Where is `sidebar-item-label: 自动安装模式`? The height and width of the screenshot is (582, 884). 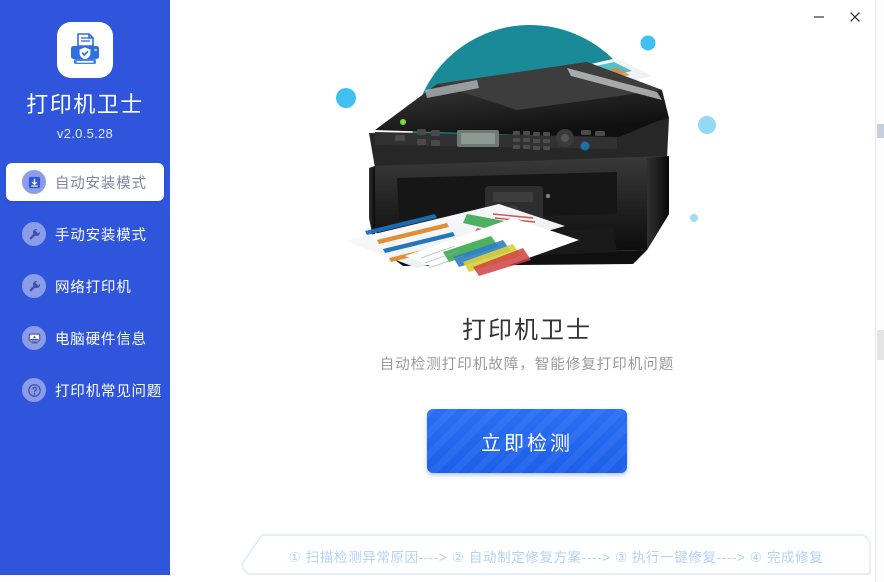 sidebar-item-label: 自动安装模式 is located at coordinates (101, 183).